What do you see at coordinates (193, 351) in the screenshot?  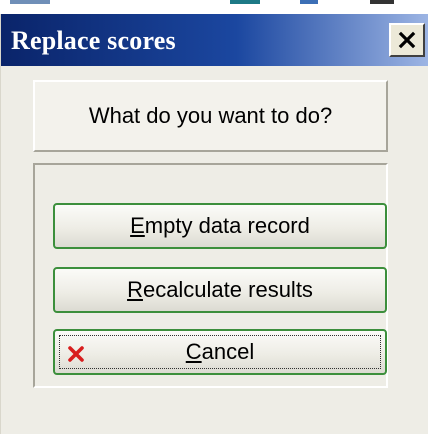 I see `button-mnemonic: C` at bounding box center [193, 351].